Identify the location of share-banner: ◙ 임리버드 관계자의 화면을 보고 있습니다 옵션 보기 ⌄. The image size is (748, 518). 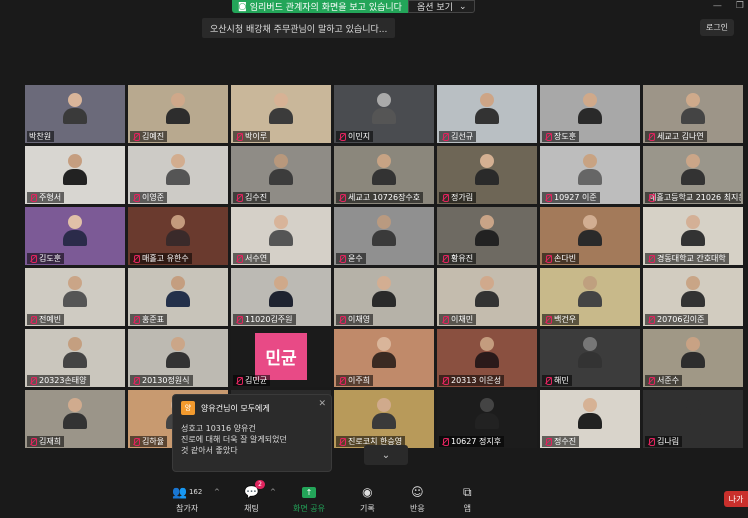
(354, 6).